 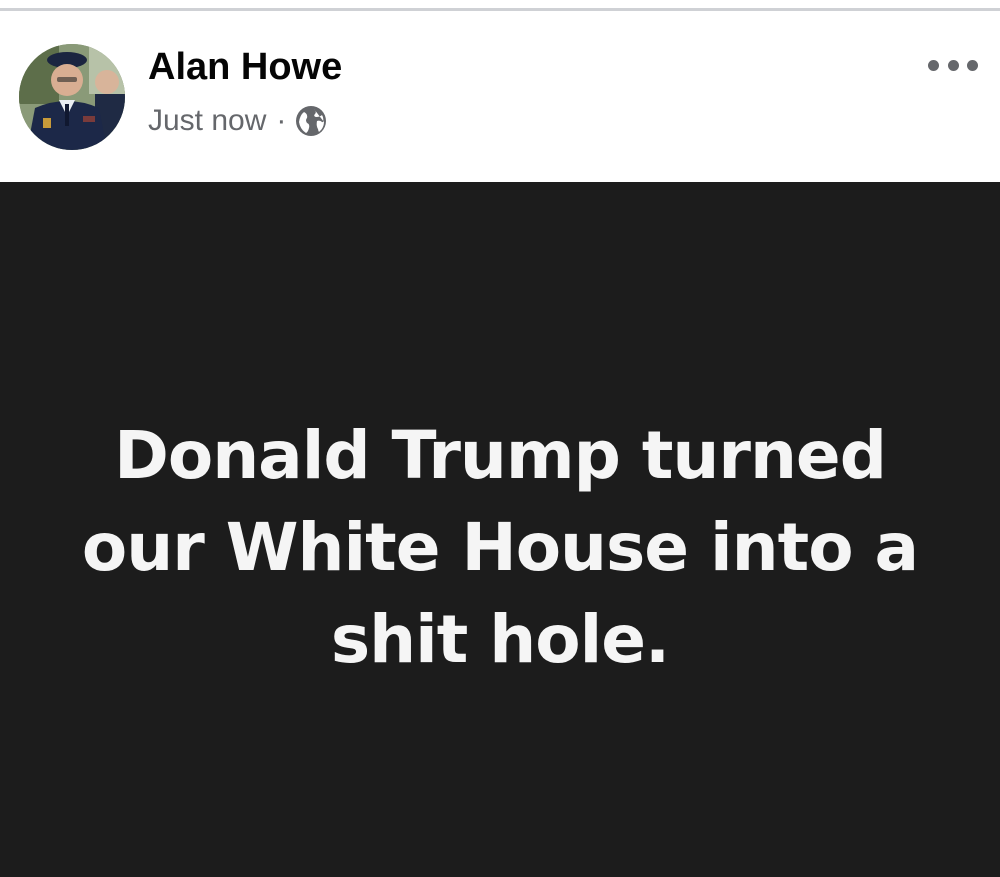 I want to click on author-avatar, so click(x=72, y=97).